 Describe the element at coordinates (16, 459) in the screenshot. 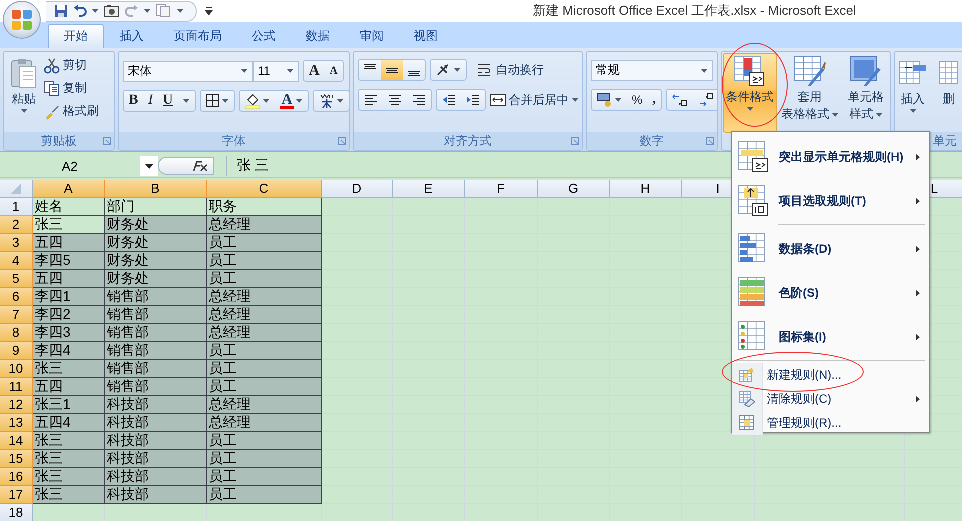

I see `row-header: 15` at that location.